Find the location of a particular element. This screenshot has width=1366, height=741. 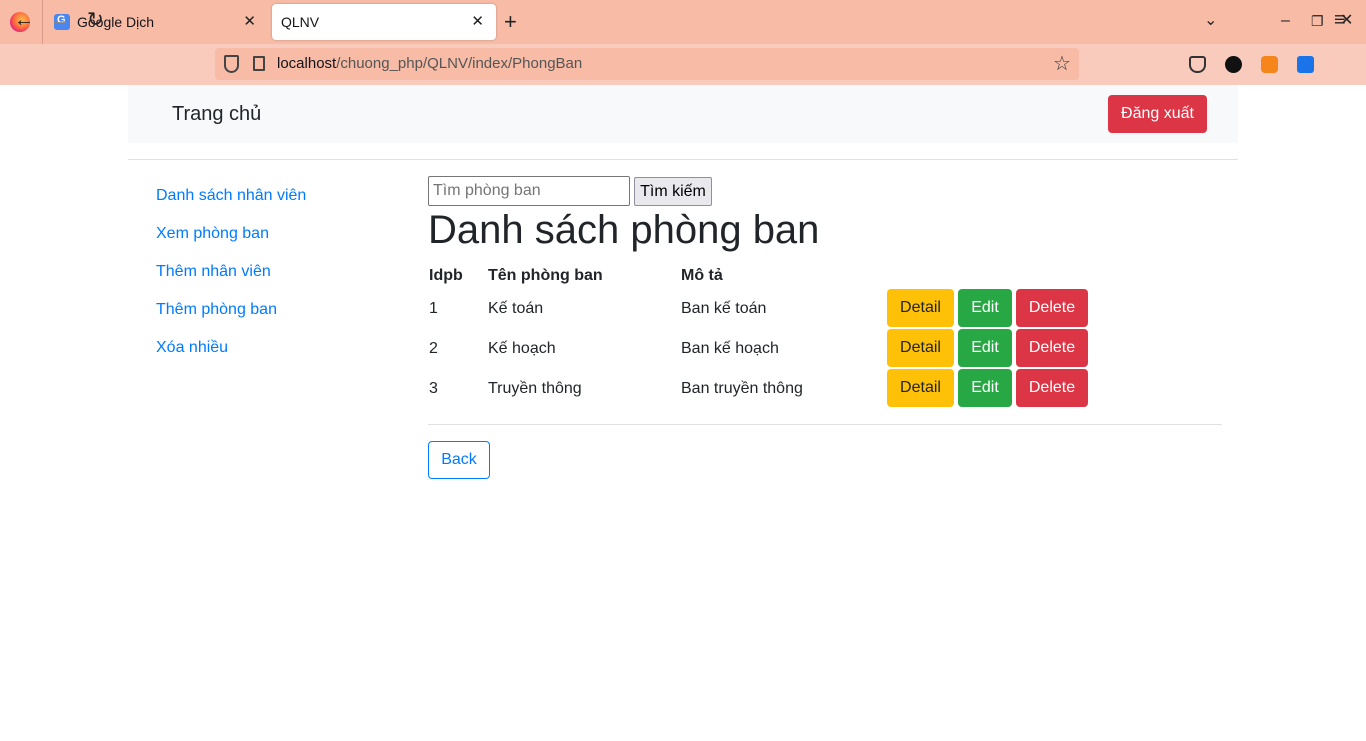

new-tab-plus-icon: + is located at coordinates (510, 22).